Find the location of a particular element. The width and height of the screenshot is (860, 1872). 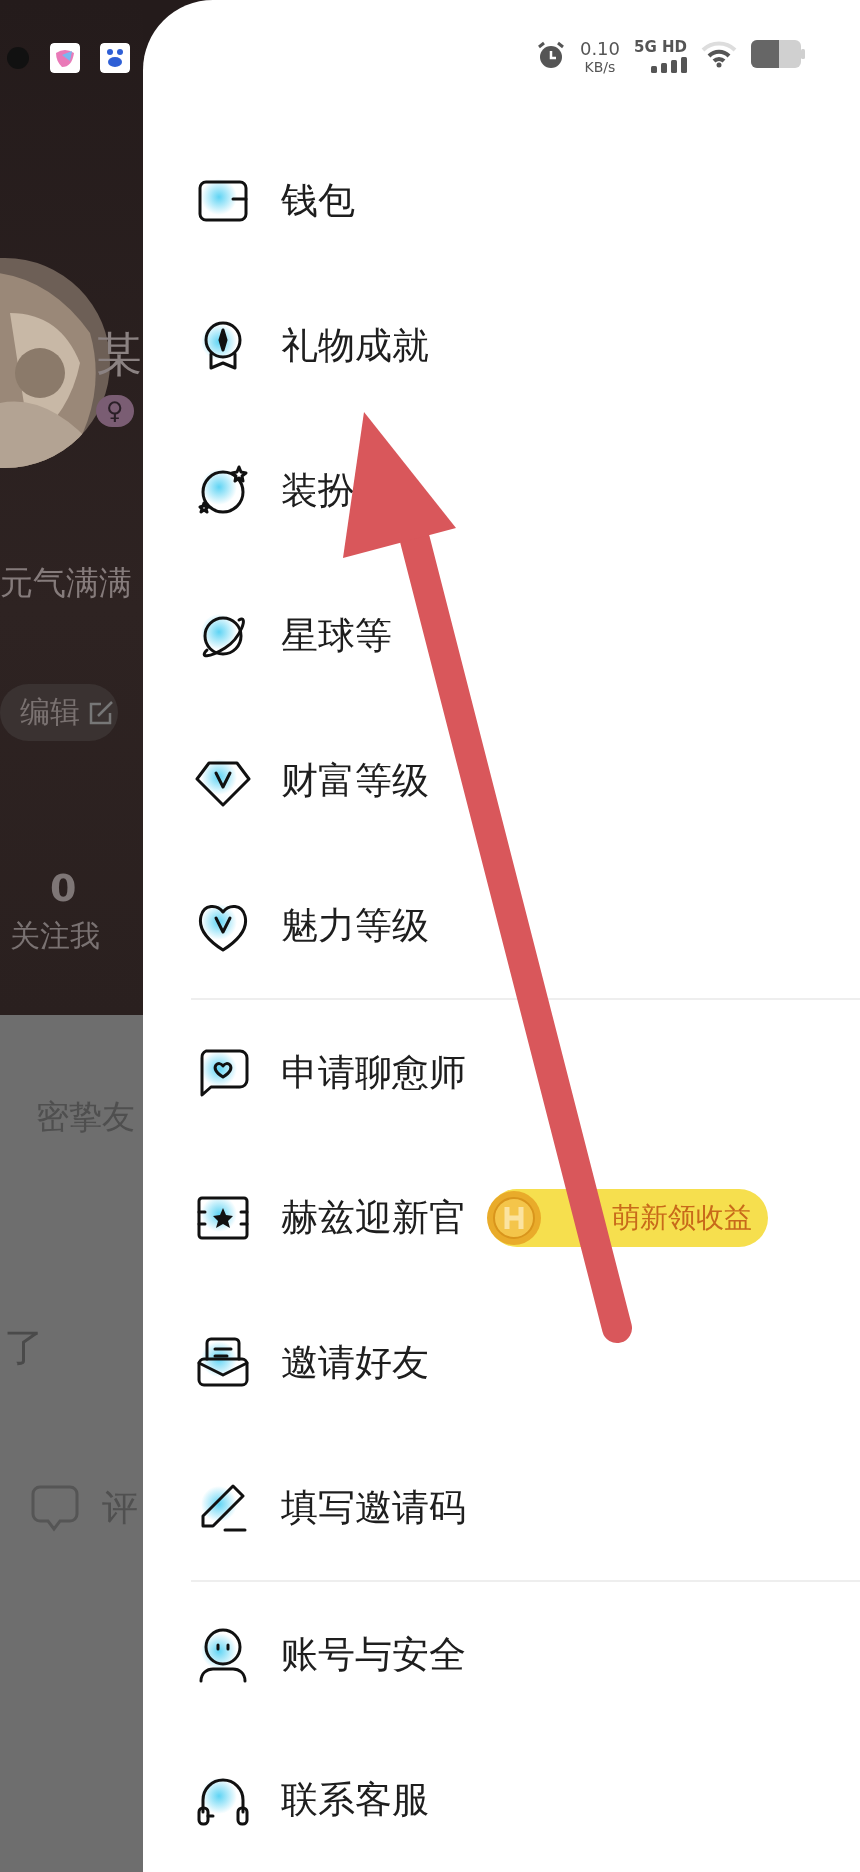

menu-item: 赫兹迎新官 is located at coordinates (373, 1217).